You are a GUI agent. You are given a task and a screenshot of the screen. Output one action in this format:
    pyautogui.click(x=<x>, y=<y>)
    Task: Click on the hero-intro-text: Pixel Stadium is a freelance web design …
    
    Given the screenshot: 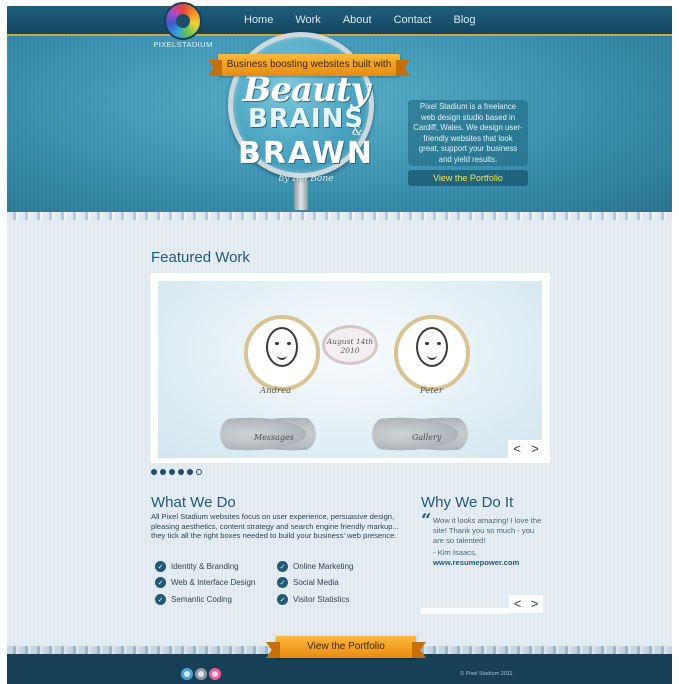 What is the action you would take?
    pyautogui.click(x=468, y=133)
    